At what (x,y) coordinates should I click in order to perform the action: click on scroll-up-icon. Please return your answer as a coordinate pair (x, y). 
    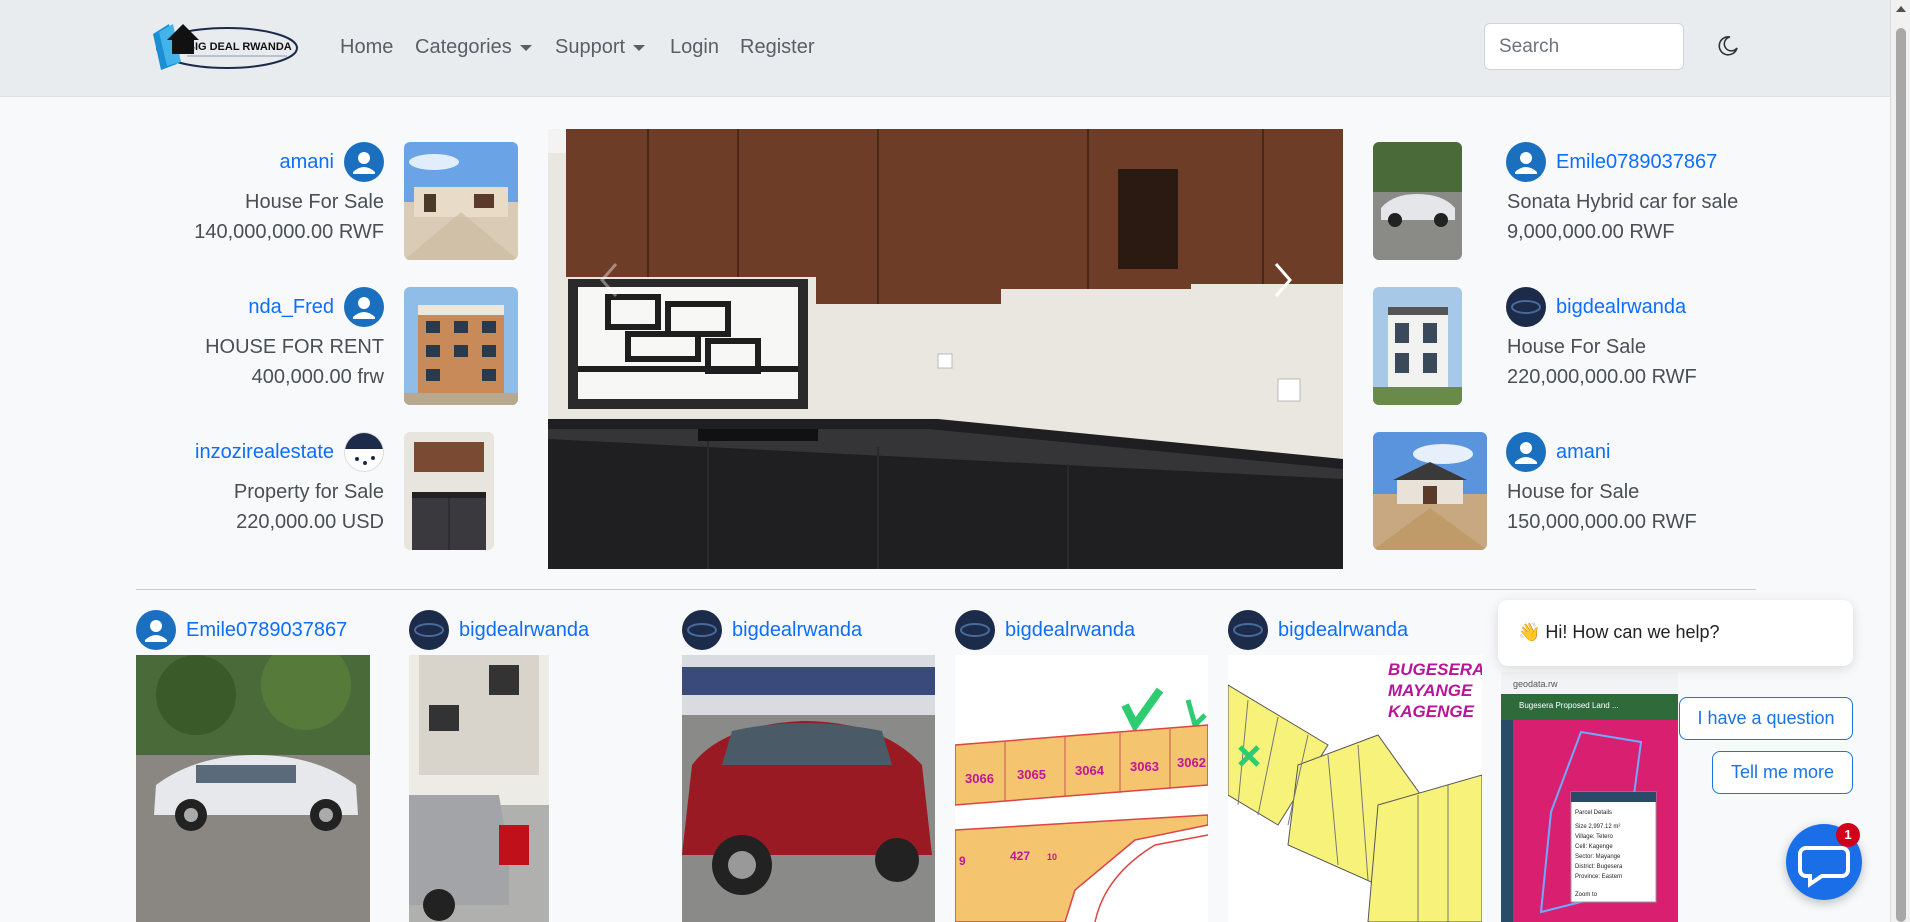
    Looking at the image, I should click on (1901, 9).